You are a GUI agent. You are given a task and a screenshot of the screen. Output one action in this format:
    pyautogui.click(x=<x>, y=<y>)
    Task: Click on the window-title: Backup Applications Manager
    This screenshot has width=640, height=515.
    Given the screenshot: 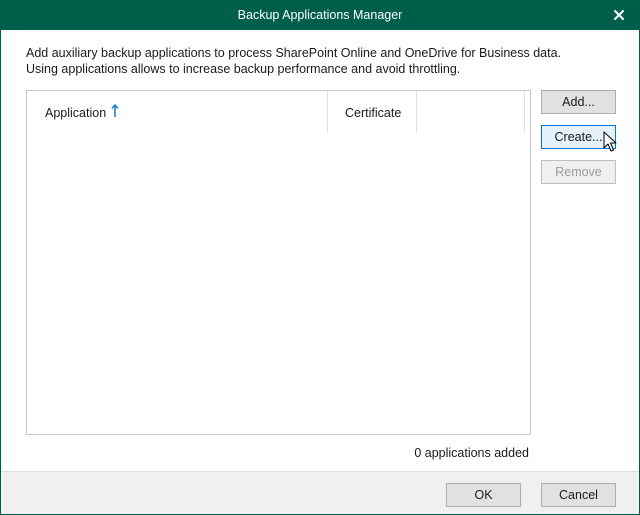 What is the action you would take?
    pyautogui.click(x=320, y=15)
    